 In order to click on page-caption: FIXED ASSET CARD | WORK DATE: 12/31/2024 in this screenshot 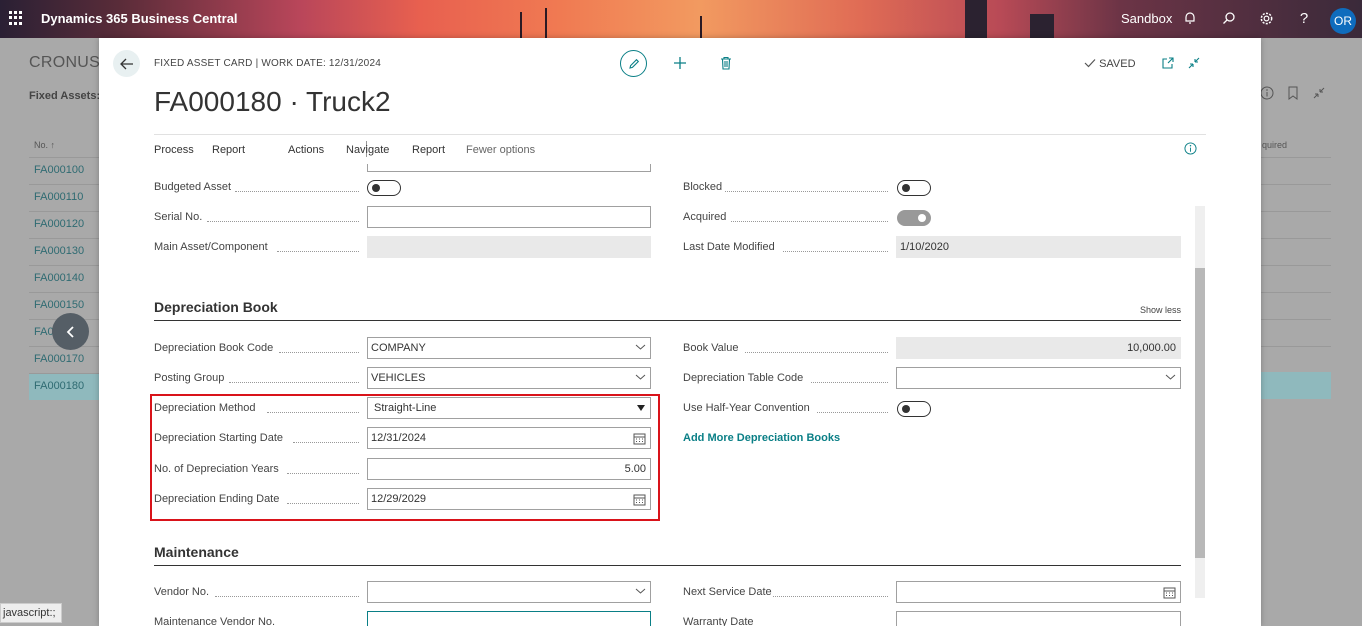, I will do `click(267, 63)`.